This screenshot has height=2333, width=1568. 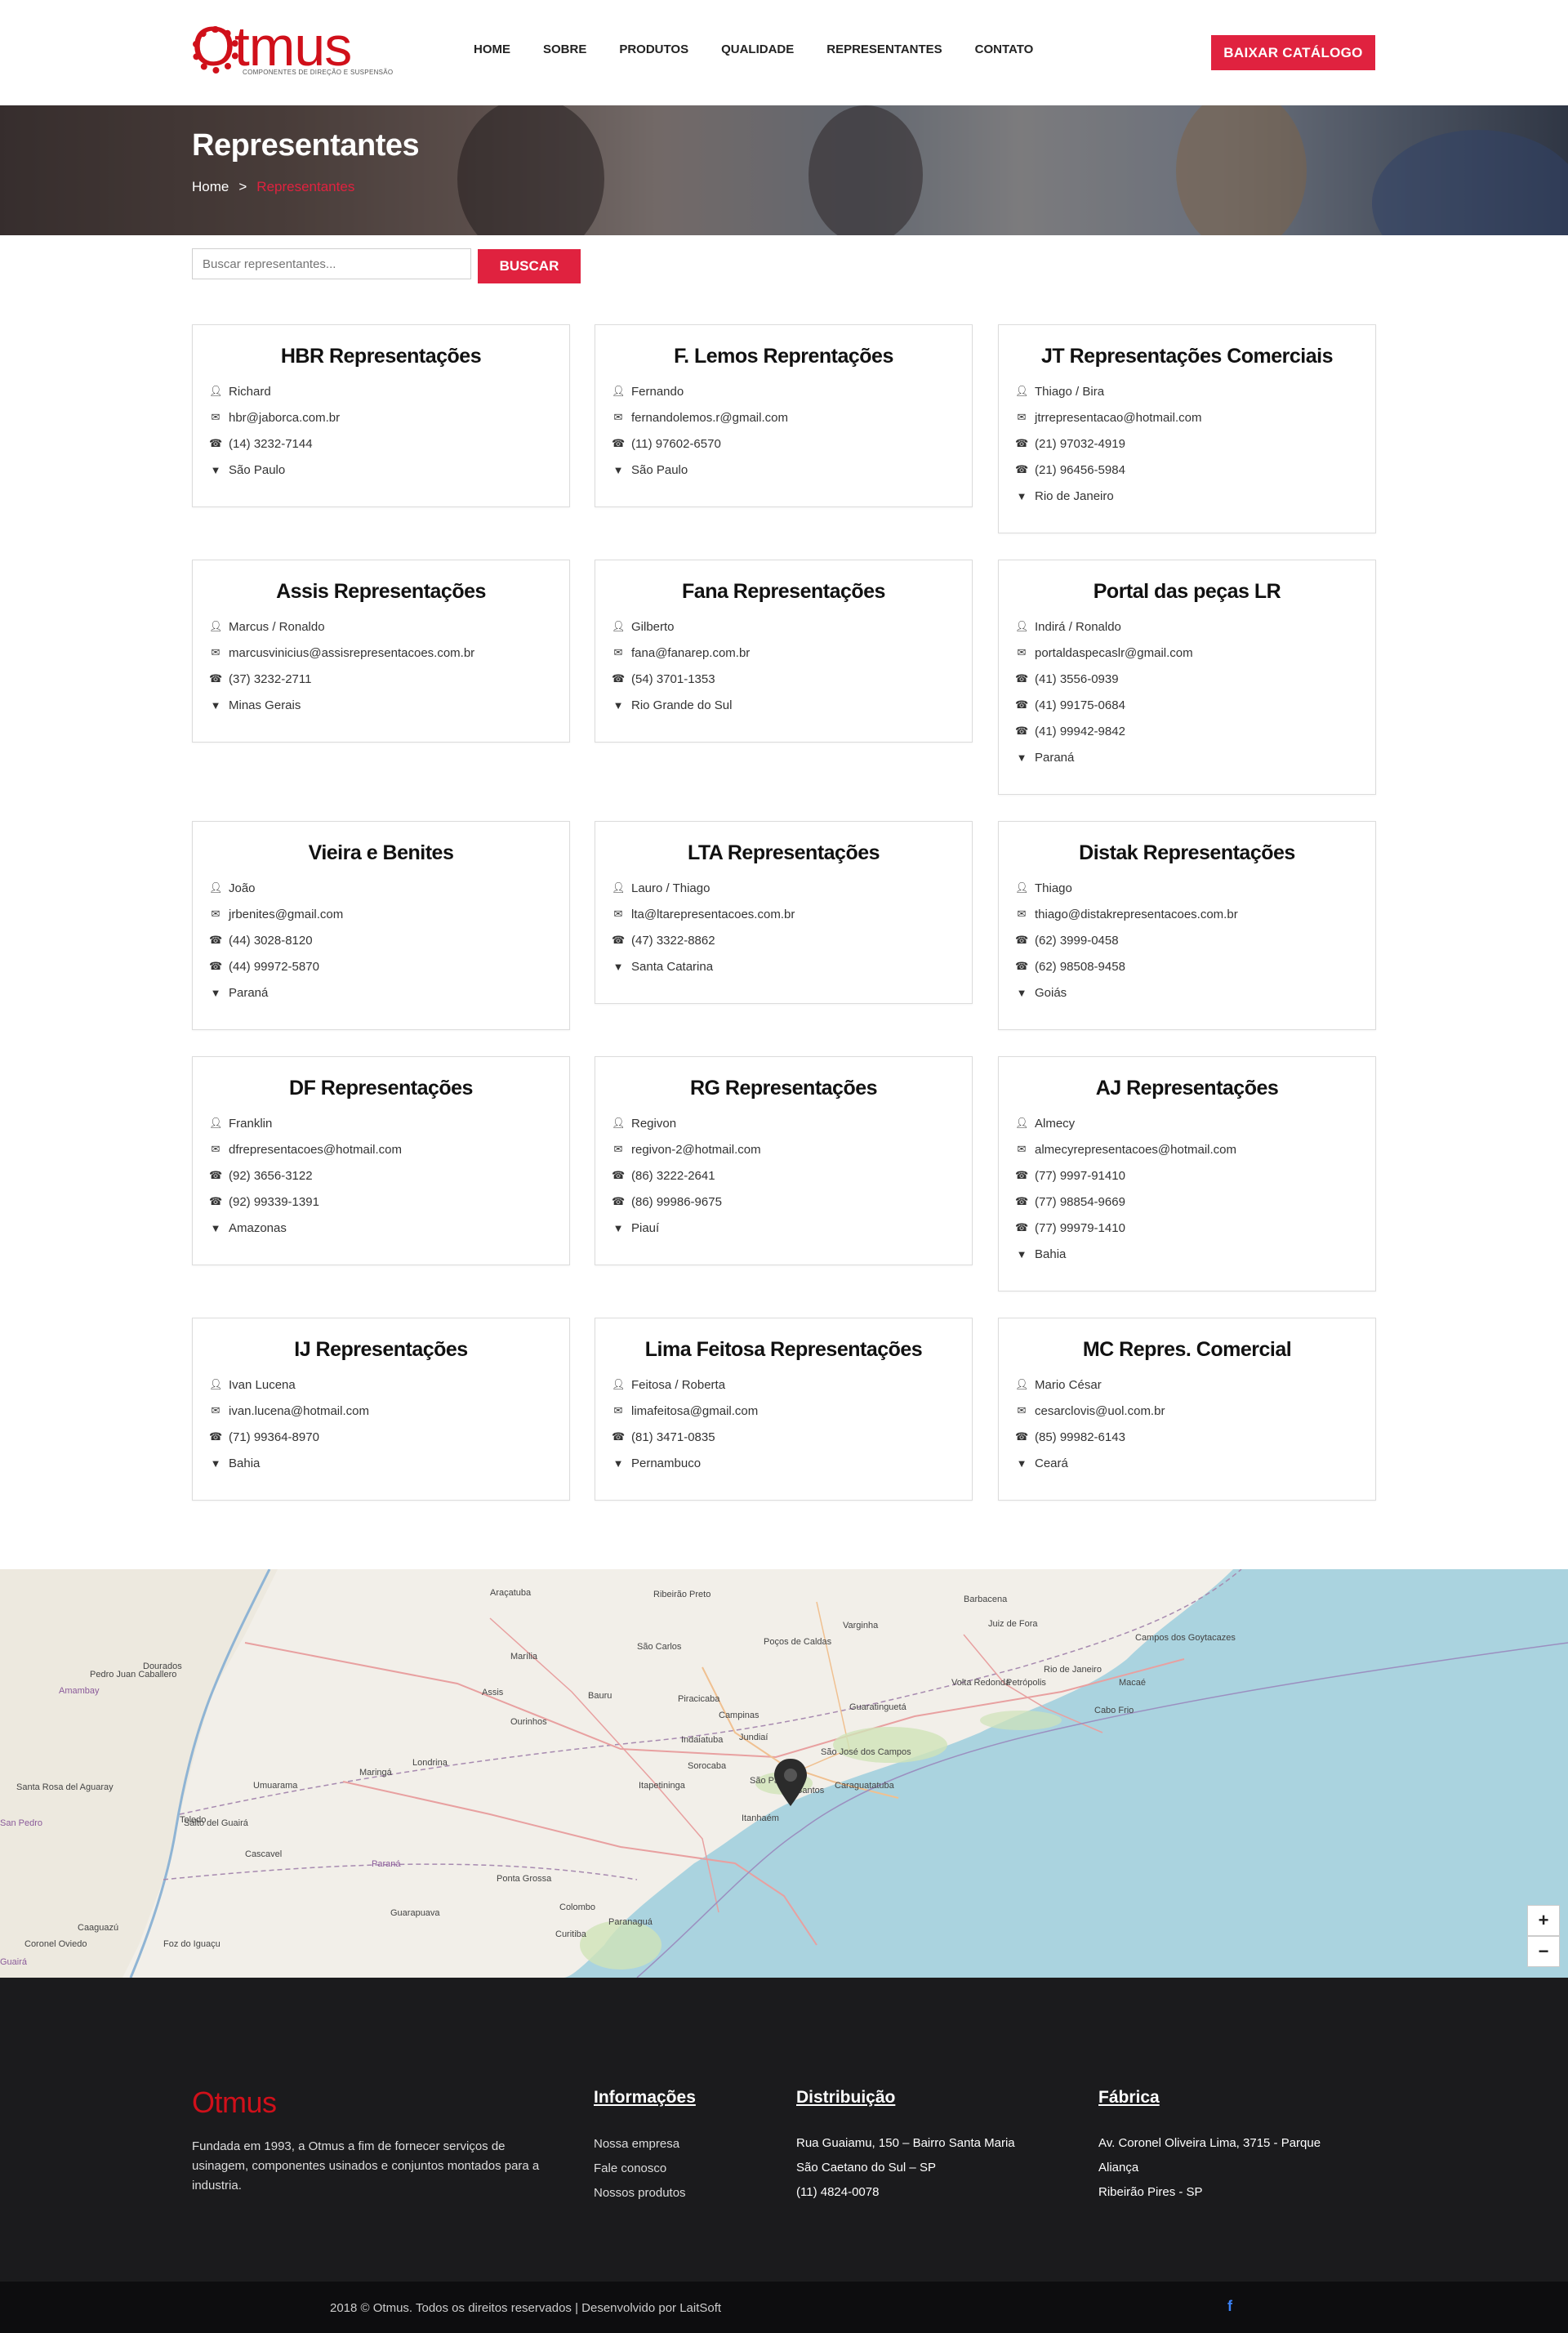 I want to click on contact-phone: ☎ (41) 3556-0939, so click(x=1187, y=679).